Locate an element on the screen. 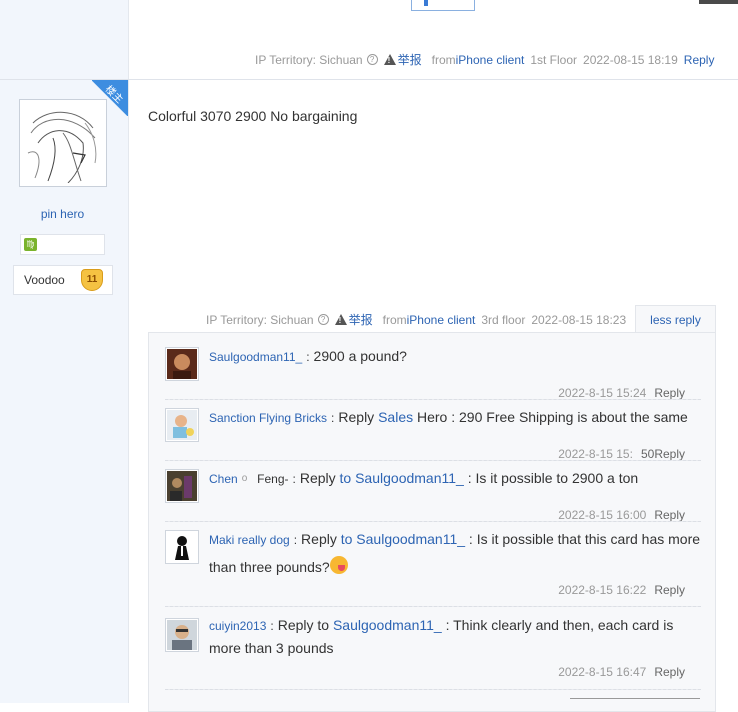 The height and width of the screenshot is (712, 738). reply-username: Saulgoodman11_ is located at coordinates (255, 357).